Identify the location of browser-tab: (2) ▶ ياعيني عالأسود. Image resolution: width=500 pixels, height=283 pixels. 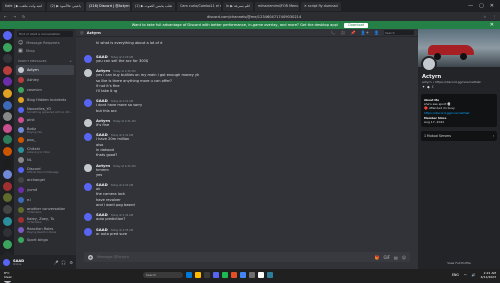
(65, 6).